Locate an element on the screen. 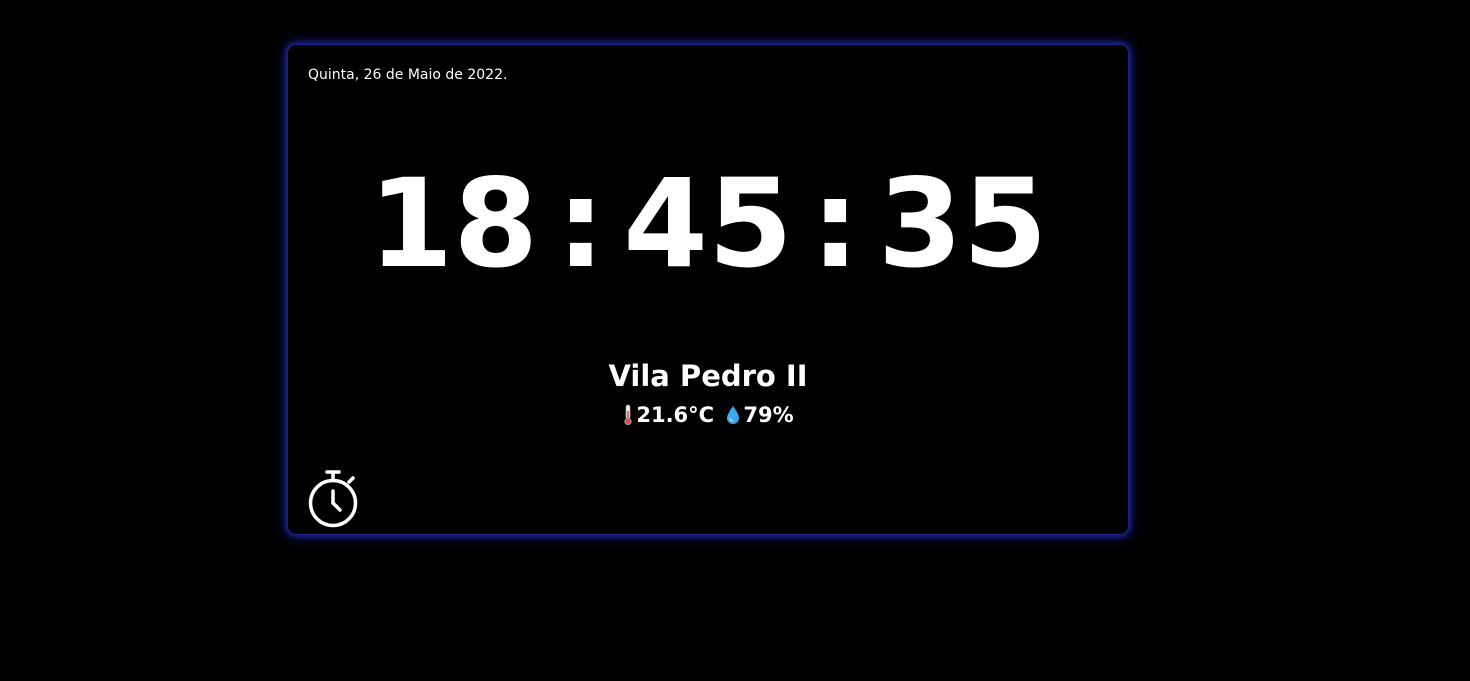  digital-clock: 18:45:35 is located at coordinates (708, 224).